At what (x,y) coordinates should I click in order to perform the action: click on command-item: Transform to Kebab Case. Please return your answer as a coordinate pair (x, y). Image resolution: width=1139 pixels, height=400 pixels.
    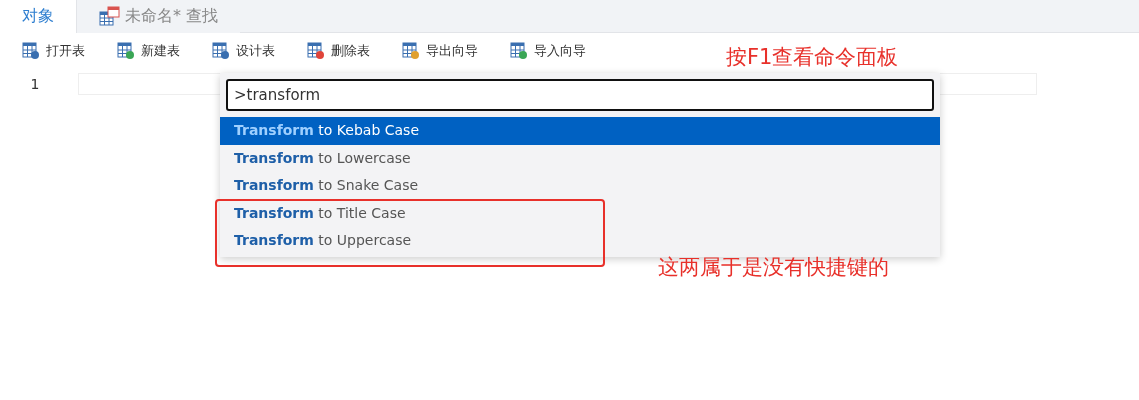
    Looking at the image, I should click on (580, 131).